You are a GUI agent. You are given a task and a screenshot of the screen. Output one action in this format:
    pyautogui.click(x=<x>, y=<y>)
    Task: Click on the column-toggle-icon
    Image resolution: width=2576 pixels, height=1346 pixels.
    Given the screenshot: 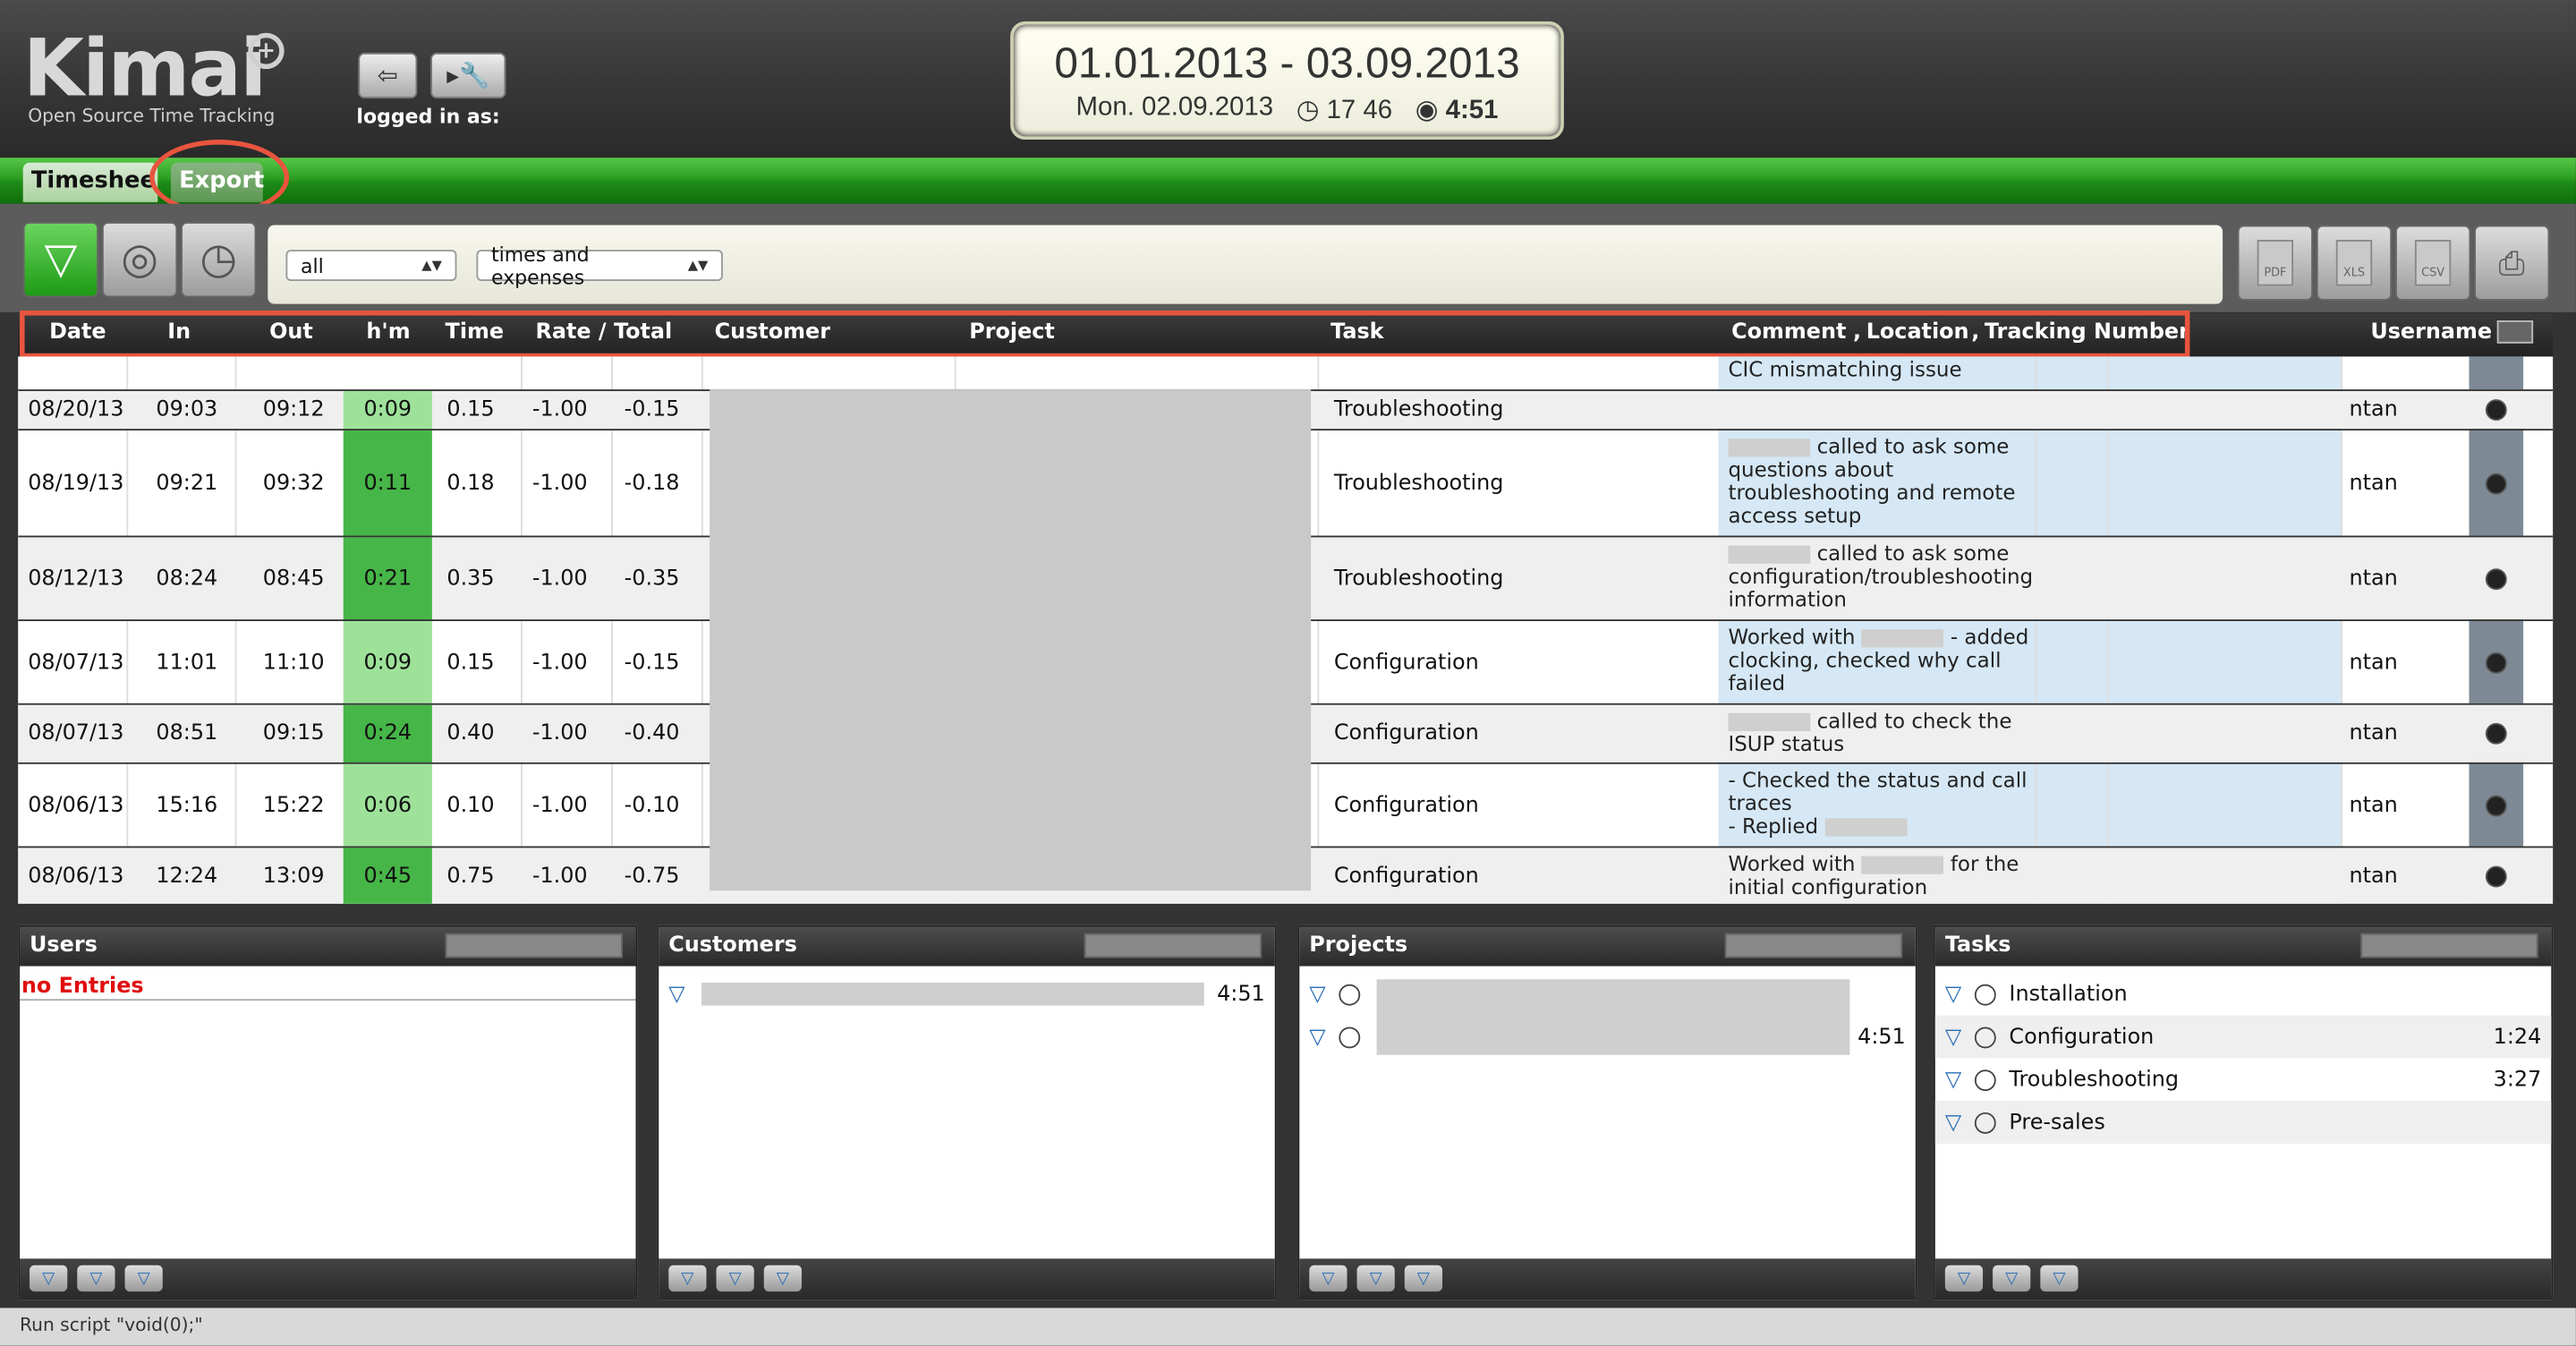 What is the action you would take?
    pyautogui.click(x=2515, y=332)
    